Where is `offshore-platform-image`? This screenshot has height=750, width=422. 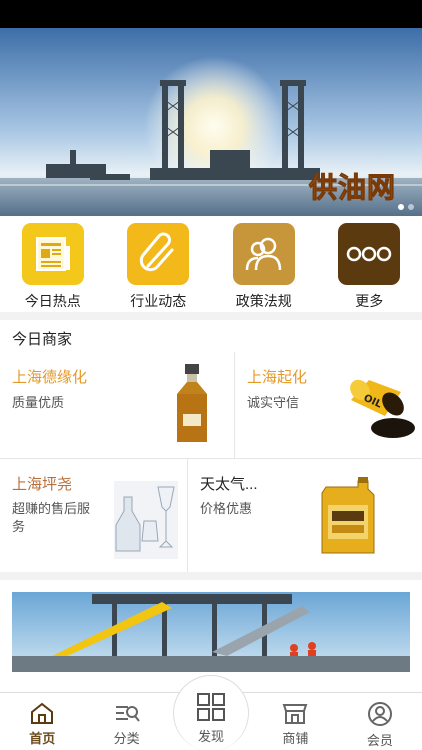 offshore-platform-image is located at coordinates (211, 632).